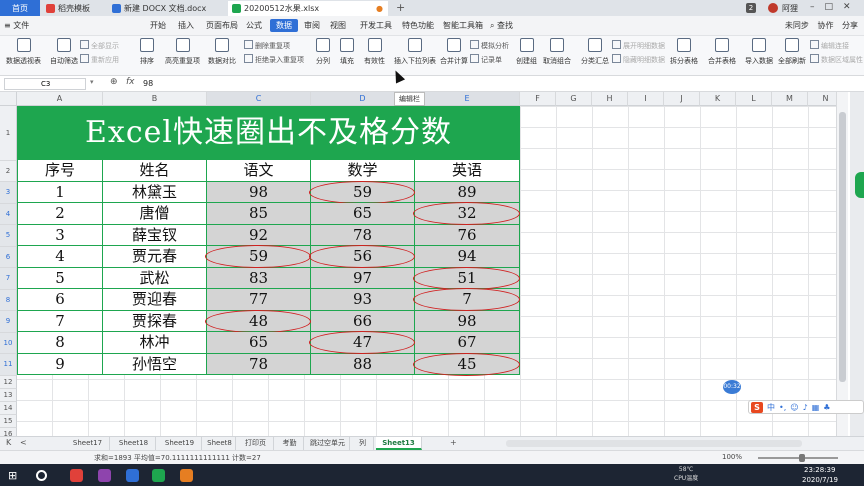  Describe the element at coordinates (130, 82) in the screenshot. I see `fx-icon: fx` at that location.